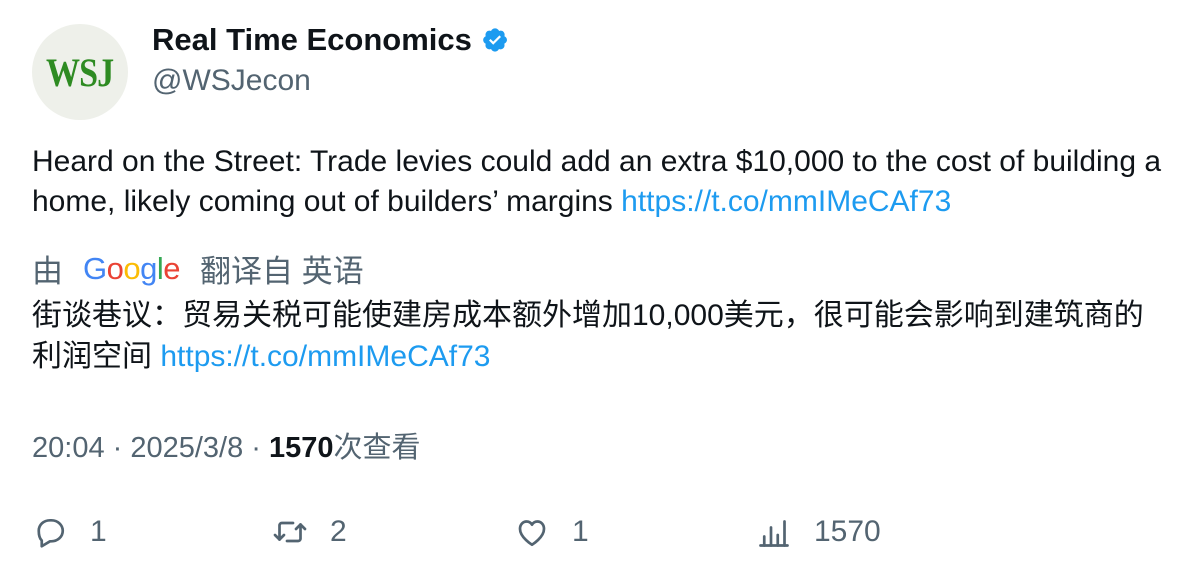 This screenshot has height=578, width=1196. Describe the element at coordinates (338, 531) in the screenshot. I see `retweet-count: 2` at that location.